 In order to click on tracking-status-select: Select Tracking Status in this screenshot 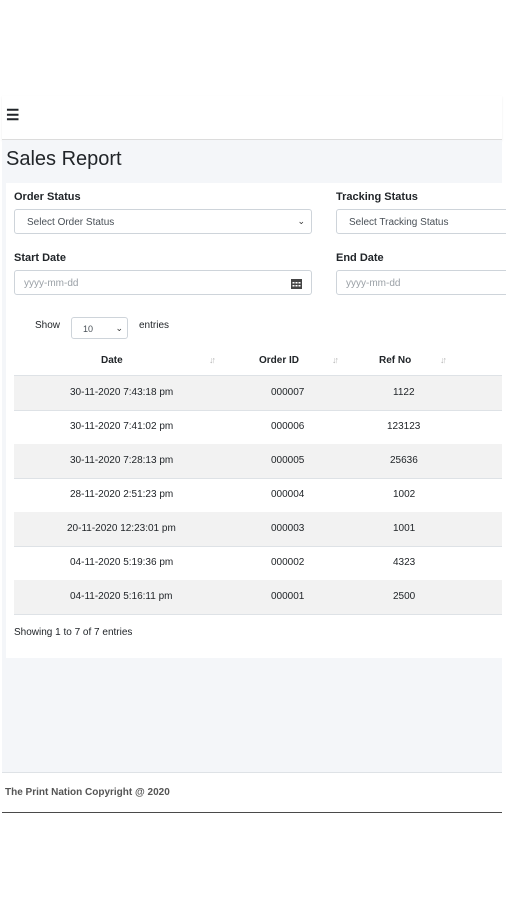, I will do `click(421, 221)`.